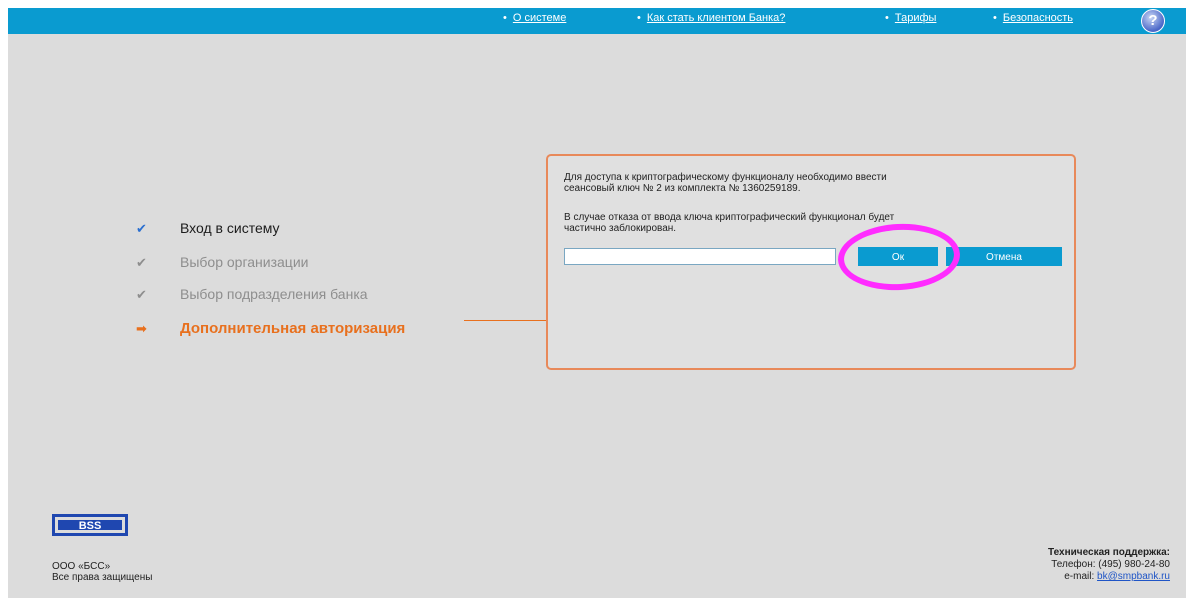  Describe the element at coordinates (271, 328) in the screenshot. I see `step-additional-auth: ➡ Дополнительная авторизация` at that location.